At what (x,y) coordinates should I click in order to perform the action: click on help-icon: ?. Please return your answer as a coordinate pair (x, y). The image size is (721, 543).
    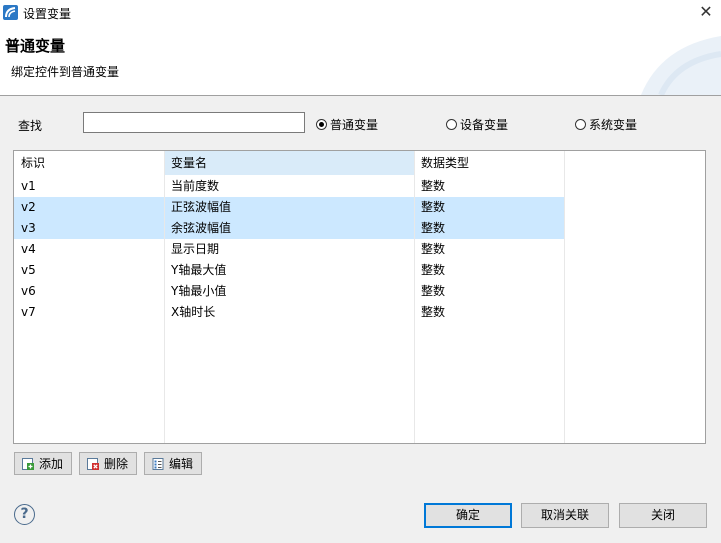
    Looking at the image, I should click on (24, 514).